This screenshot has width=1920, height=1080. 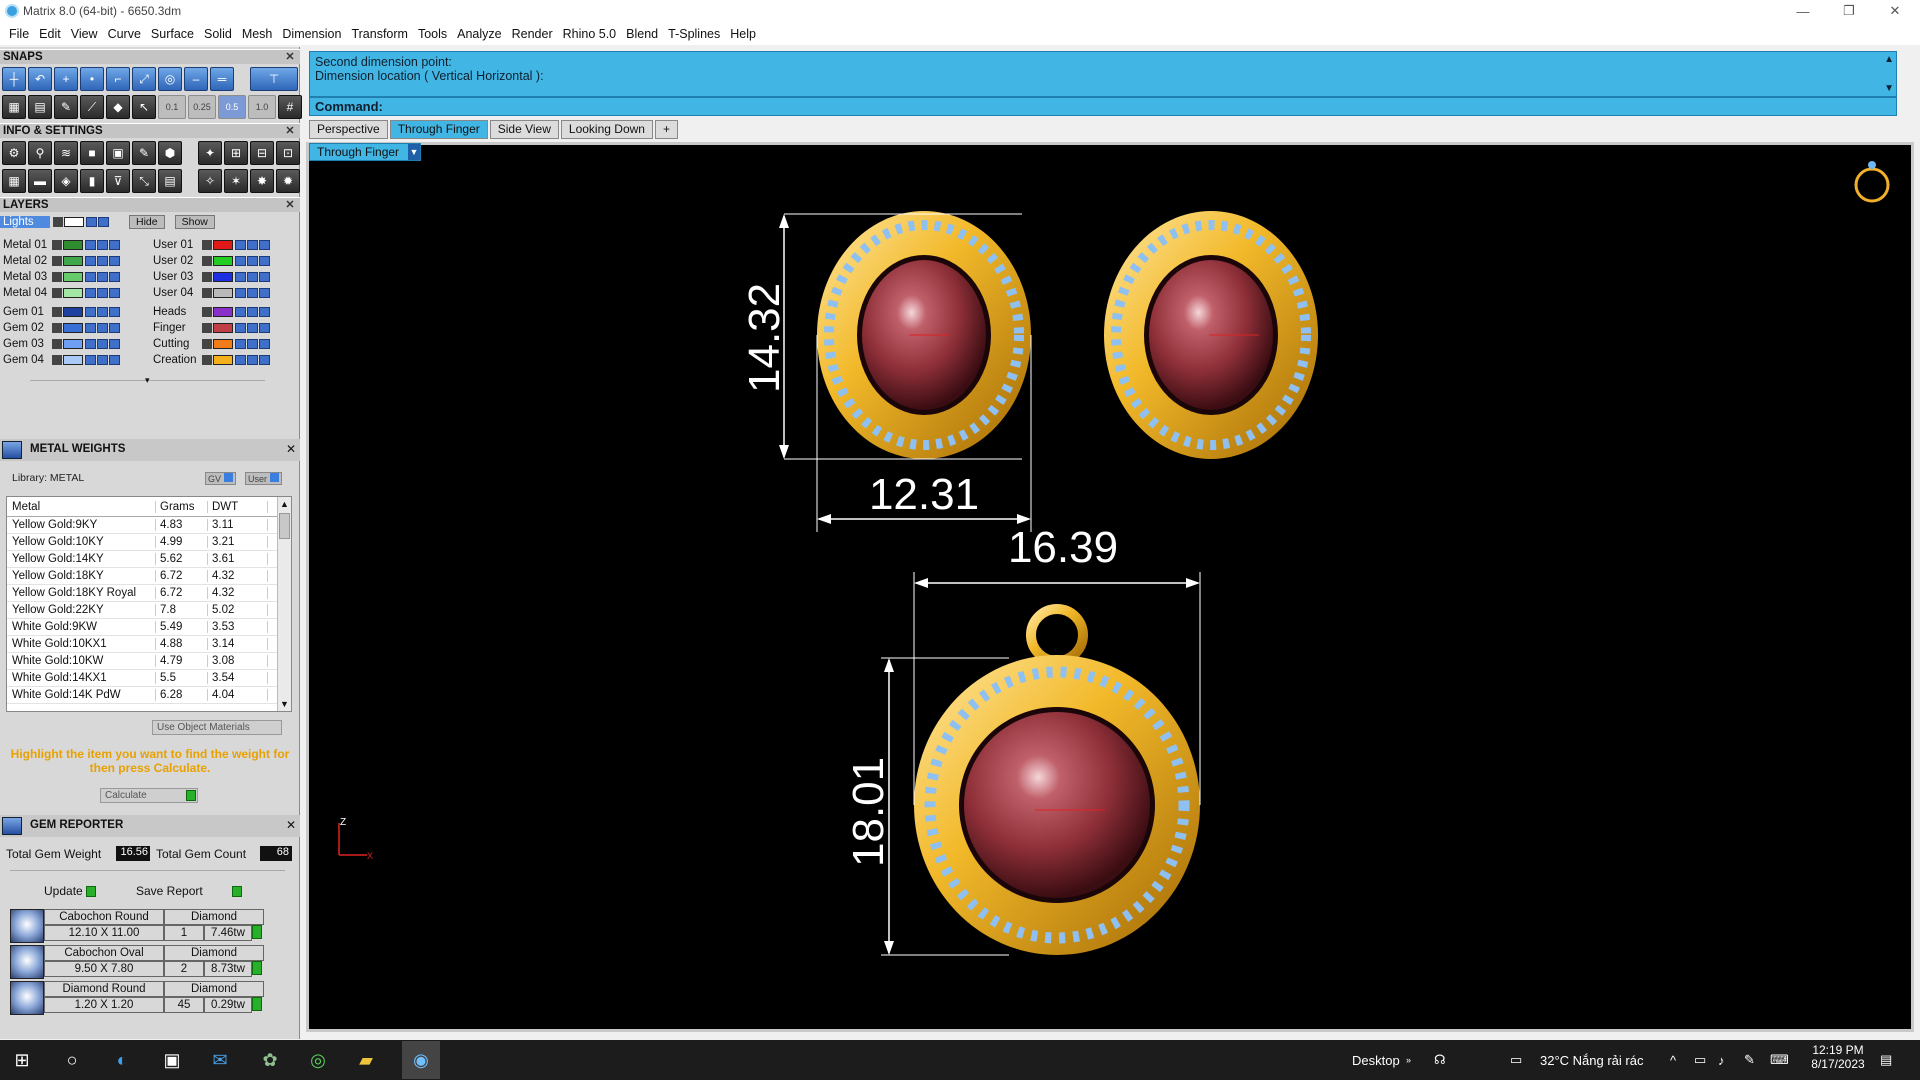 What do you see at coordinates (26, 344) in the screenshot?
I see `layer-name: Gem 03` at bounding box center [26, 344].